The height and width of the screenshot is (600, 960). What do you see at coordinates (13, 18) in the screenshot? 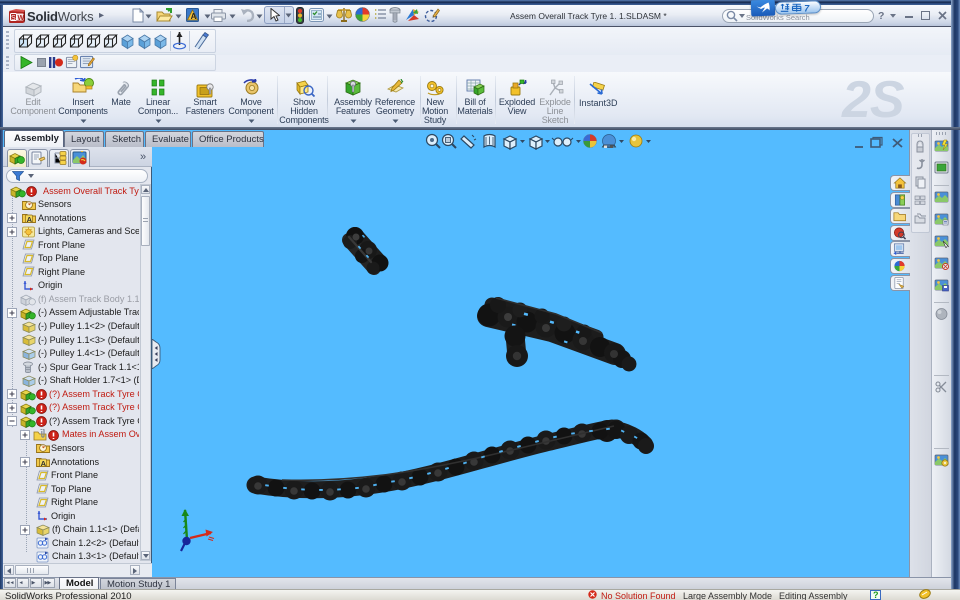
I see `svg-text: S` at bounding box center [13, 18].